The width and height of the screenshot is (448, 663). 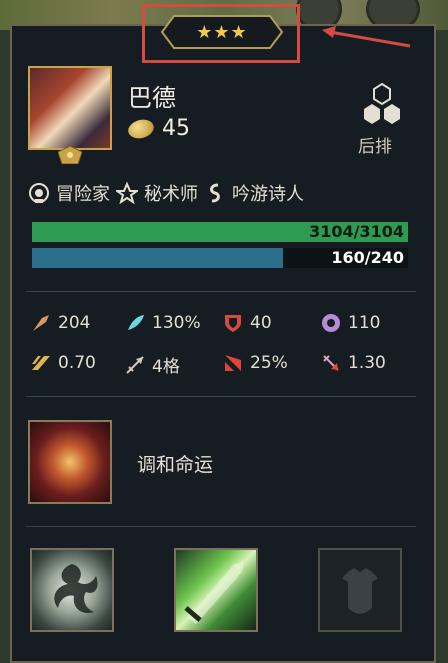 What do you see at coordinates (70, 155) in the screenshot?
I see `portrait-crest-icon` at bounding box center [70, 155].